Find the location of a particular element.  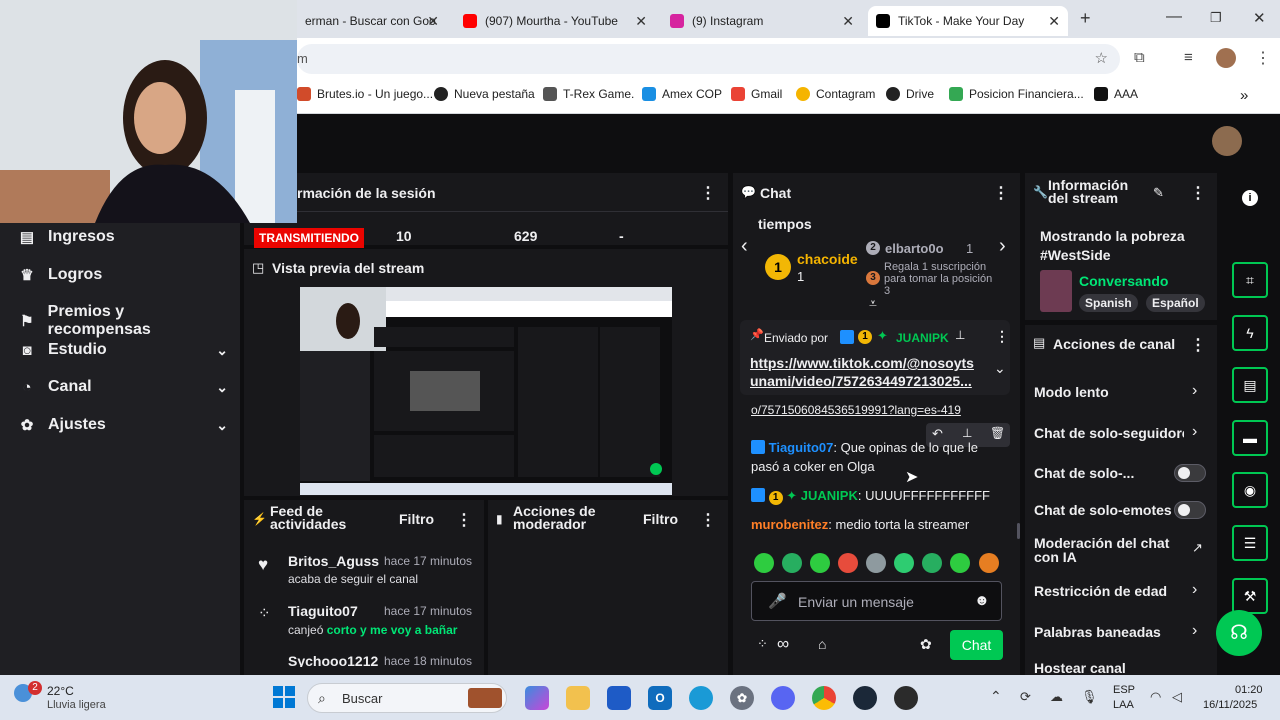

bookmark: AAA is located at coordinates (1116, 94).